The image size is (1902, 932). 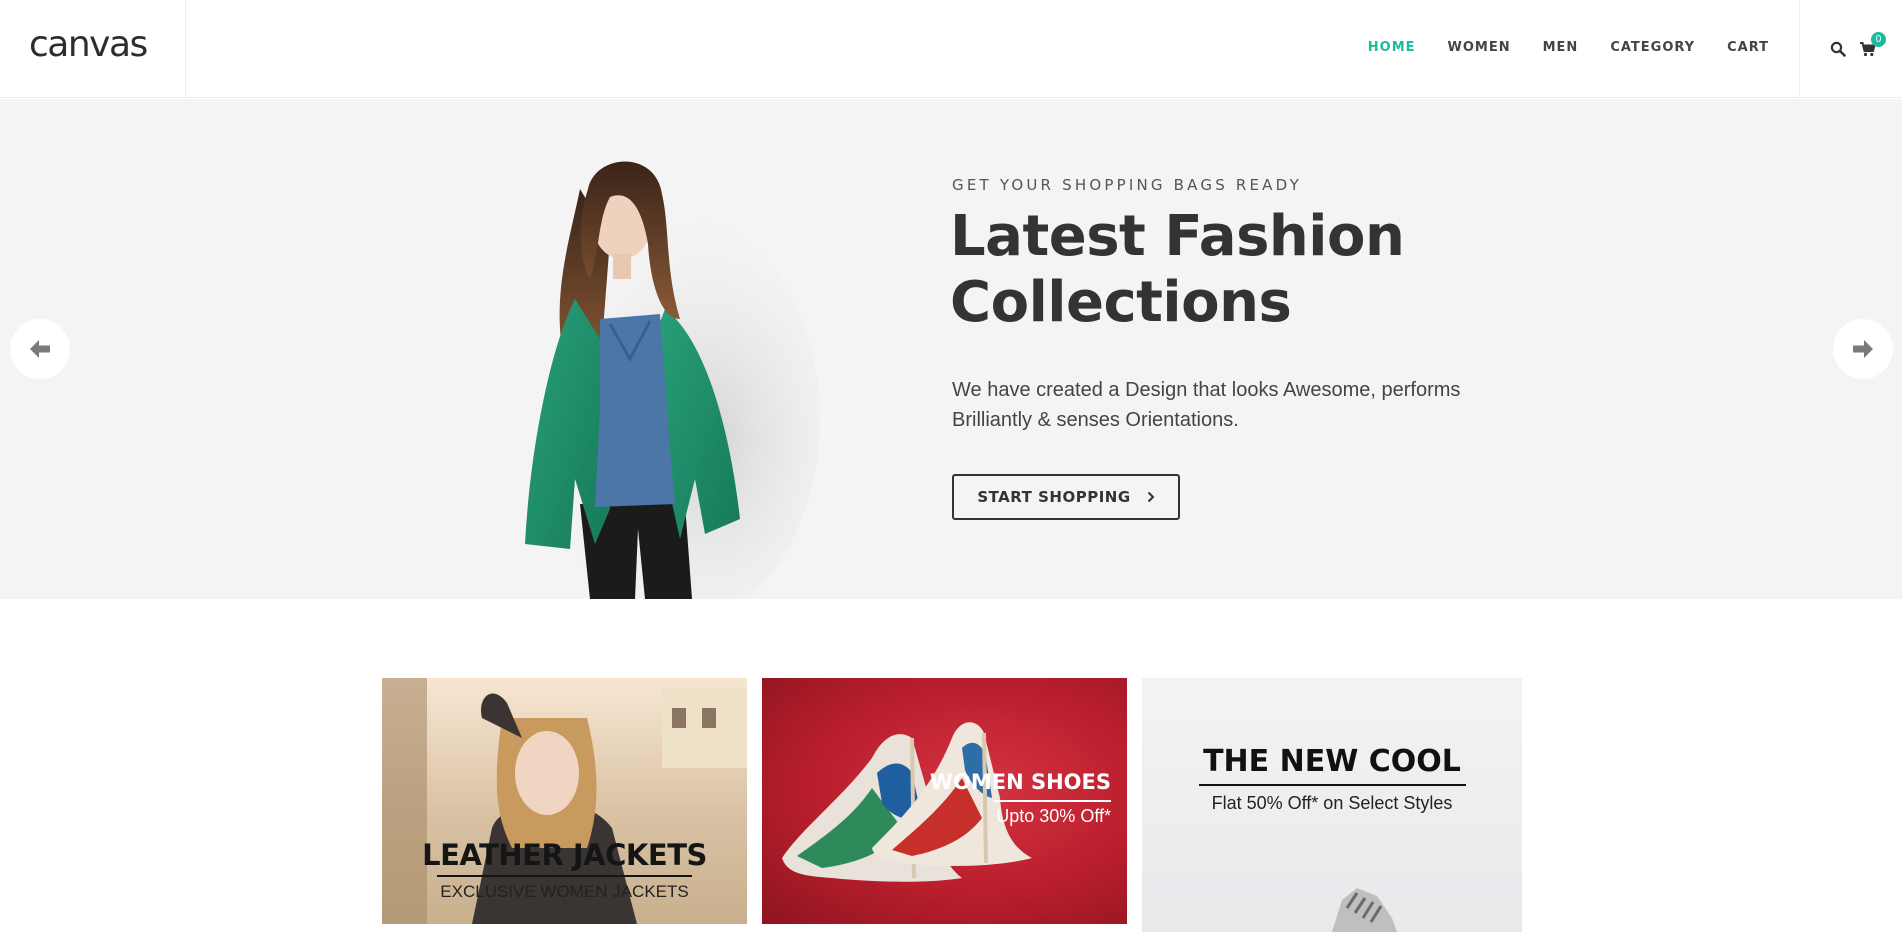 I want to click on nav-item-category: CATEGORY, so click(x=1652, y=47).